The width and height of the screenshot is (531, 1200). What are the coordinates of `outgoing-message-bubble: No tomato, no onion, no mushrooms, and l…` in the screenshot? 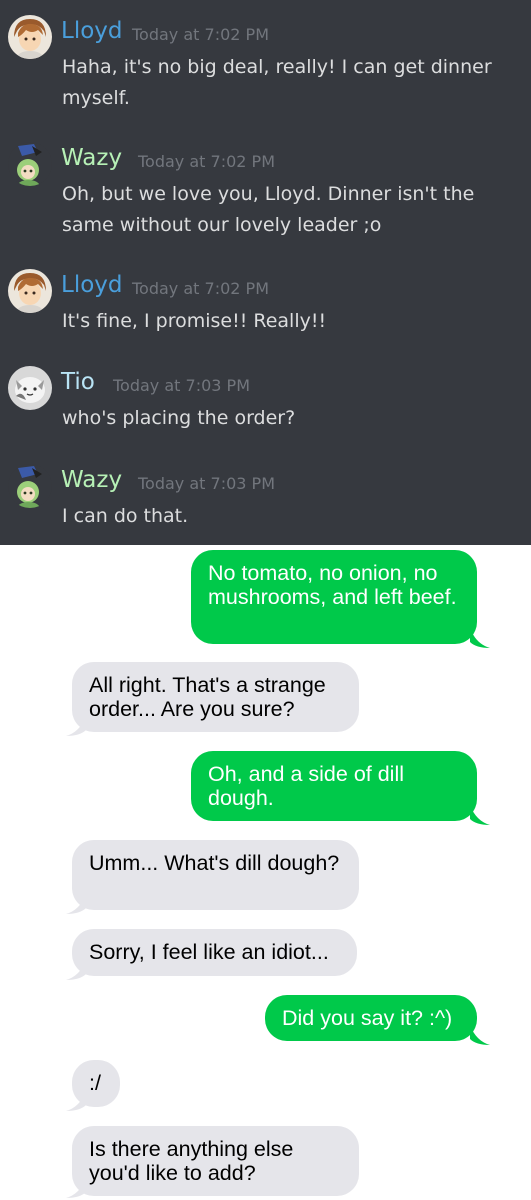 It's located at (334, 597).